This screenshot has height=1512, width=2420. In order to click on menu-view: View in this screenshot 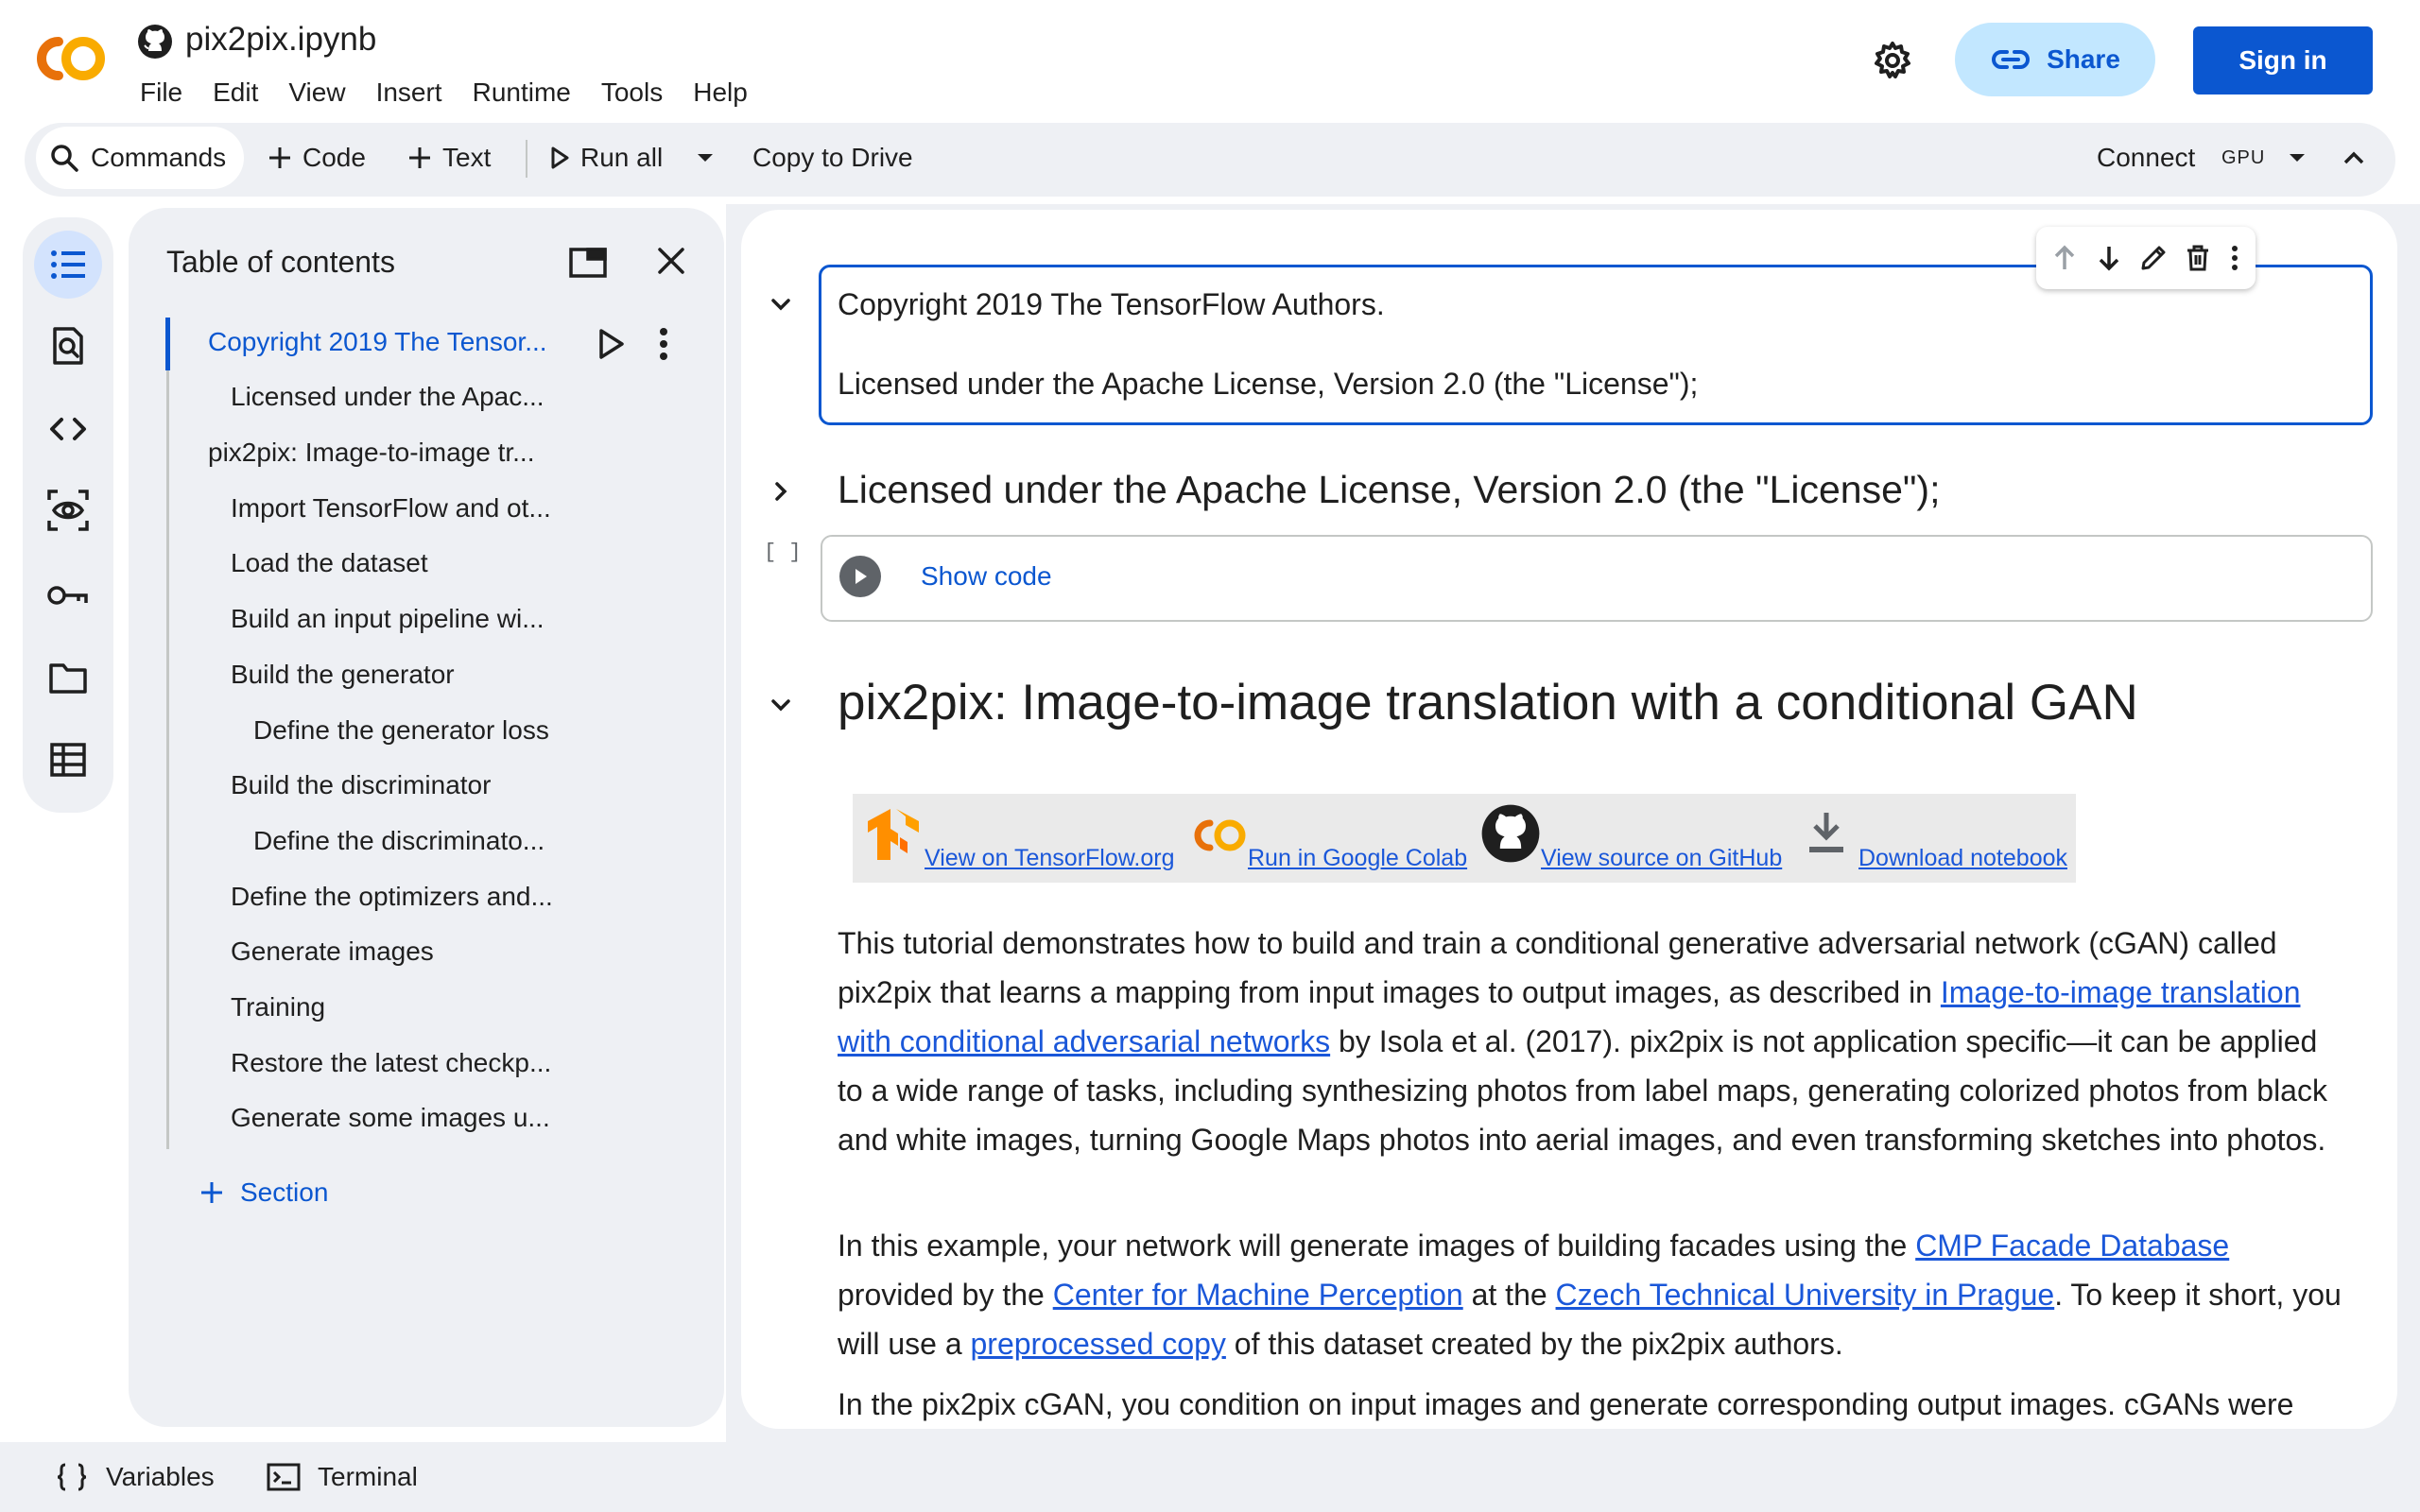, I will do `click(316, 93)`.